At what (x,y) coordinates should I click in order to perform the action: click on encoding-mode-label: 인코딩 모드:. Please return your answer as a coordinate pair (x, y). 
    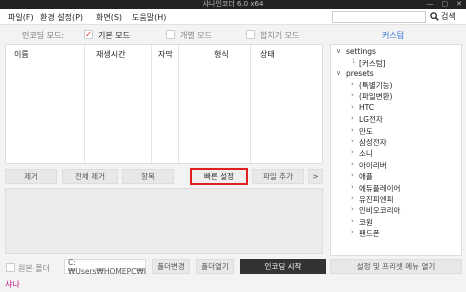
    Looking at the image, I should click on (43, 35).